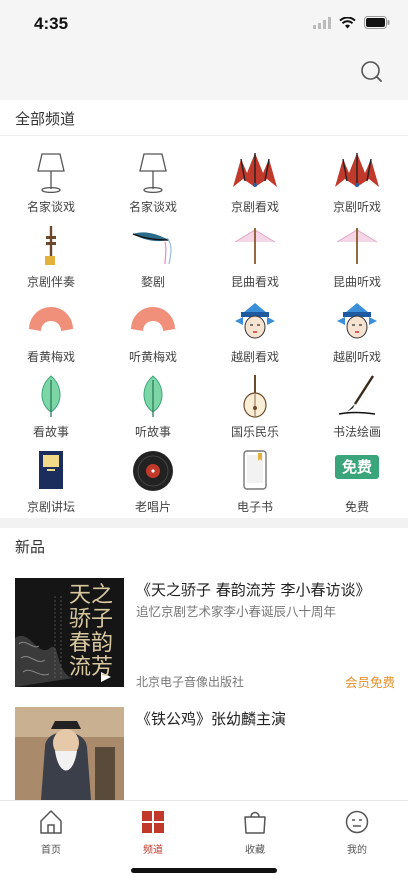 Image resolution: width=408 pixels, height=883 pixels. What do you see at coordinates (152, 357) in the screenshot?
I see `channel-label: 听黄梅戏` at bounding box center [152, 357].